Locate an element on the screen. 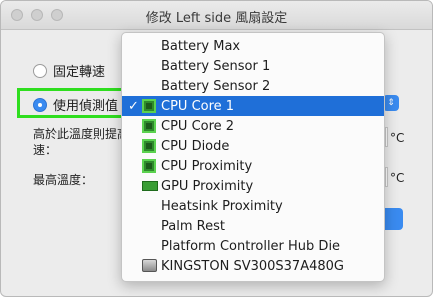  sensor-value-label: 使用偵測值 is located at coordinates (86, 106).